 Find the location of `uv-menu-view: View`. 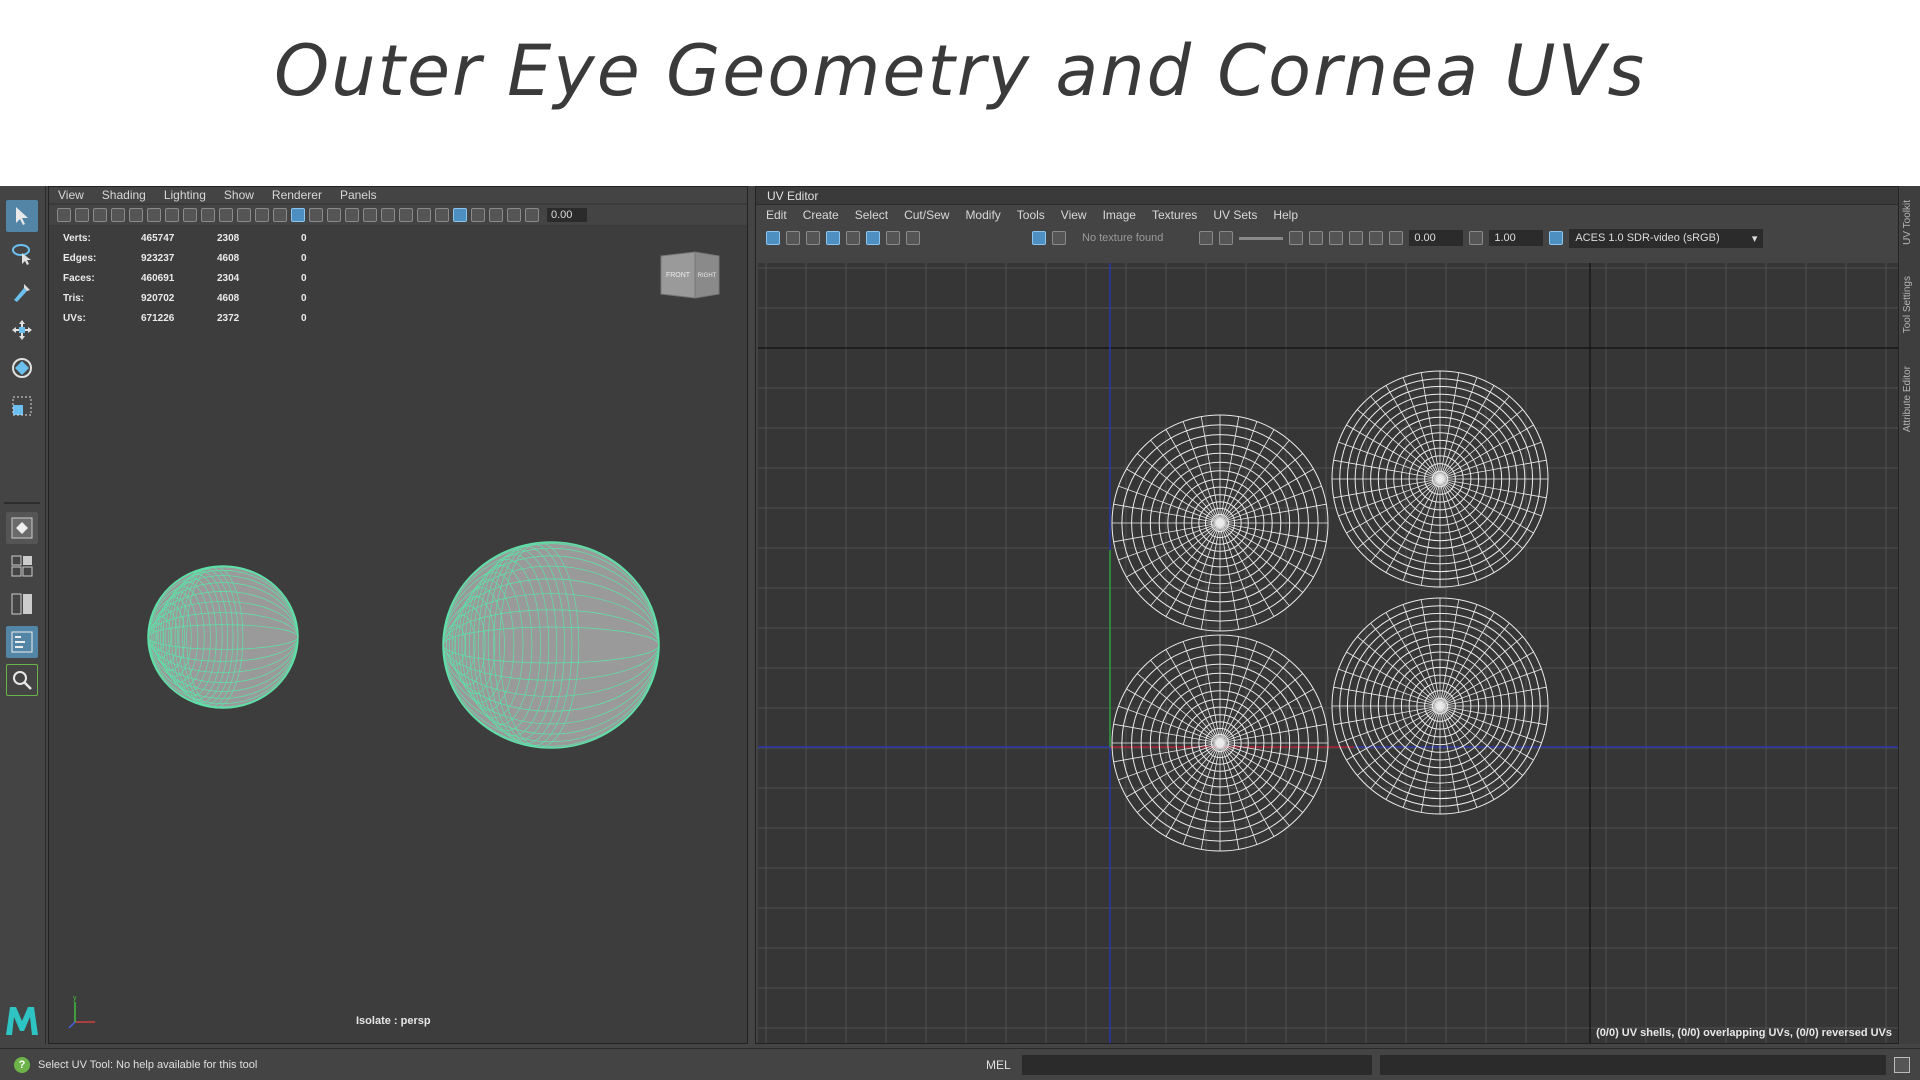

uv-menu-view: View is located at coordinates (1074, 215).